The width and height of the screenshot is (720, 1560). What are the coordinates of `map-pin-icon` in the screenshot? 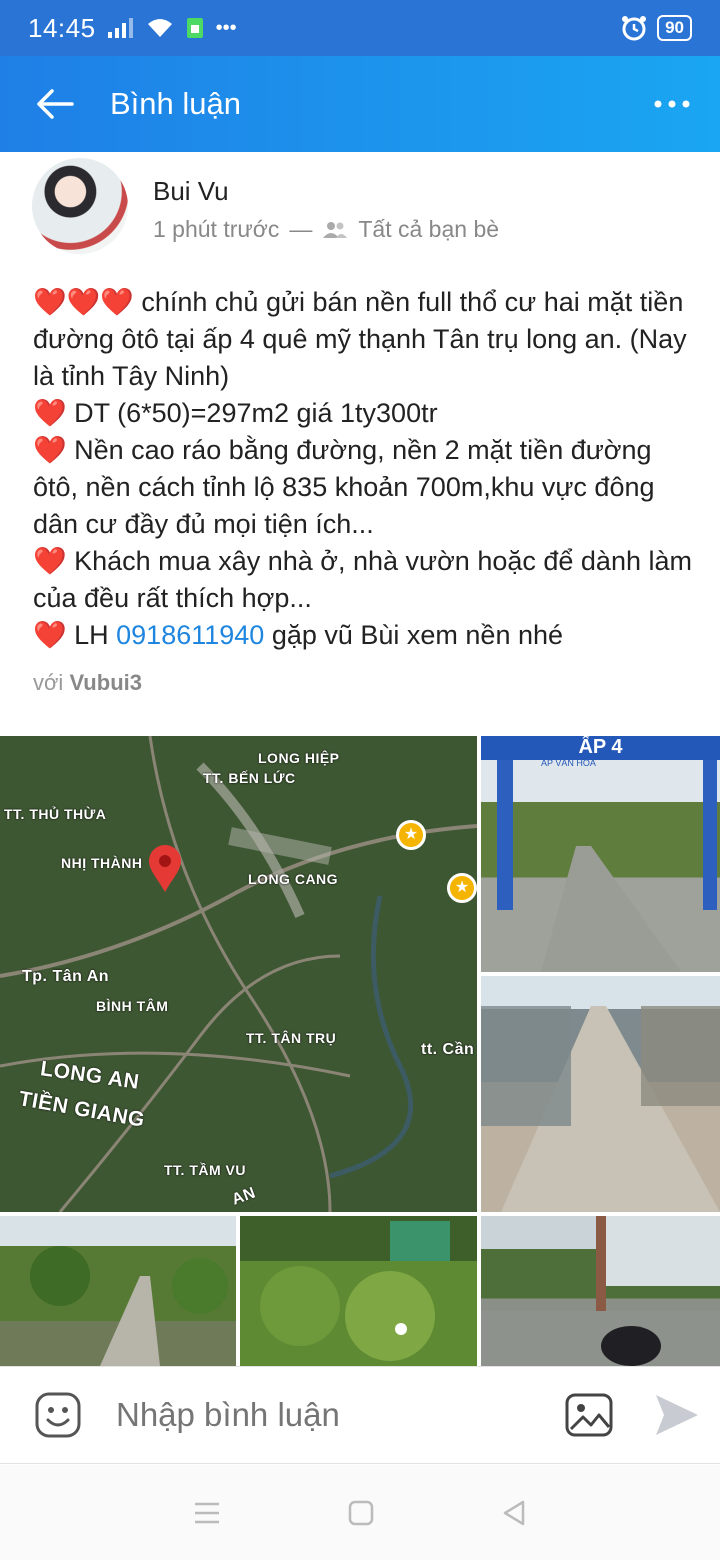 It's located at (165, 868).